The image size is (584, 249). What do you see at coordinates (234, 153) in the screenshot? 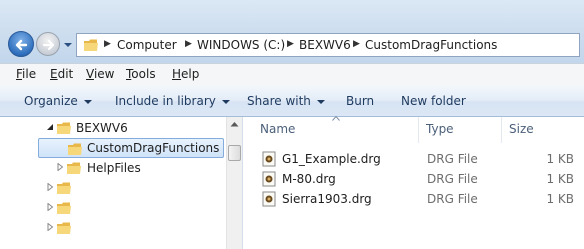
I see `scrollbar-thumb` at bounding box center [234, 153].